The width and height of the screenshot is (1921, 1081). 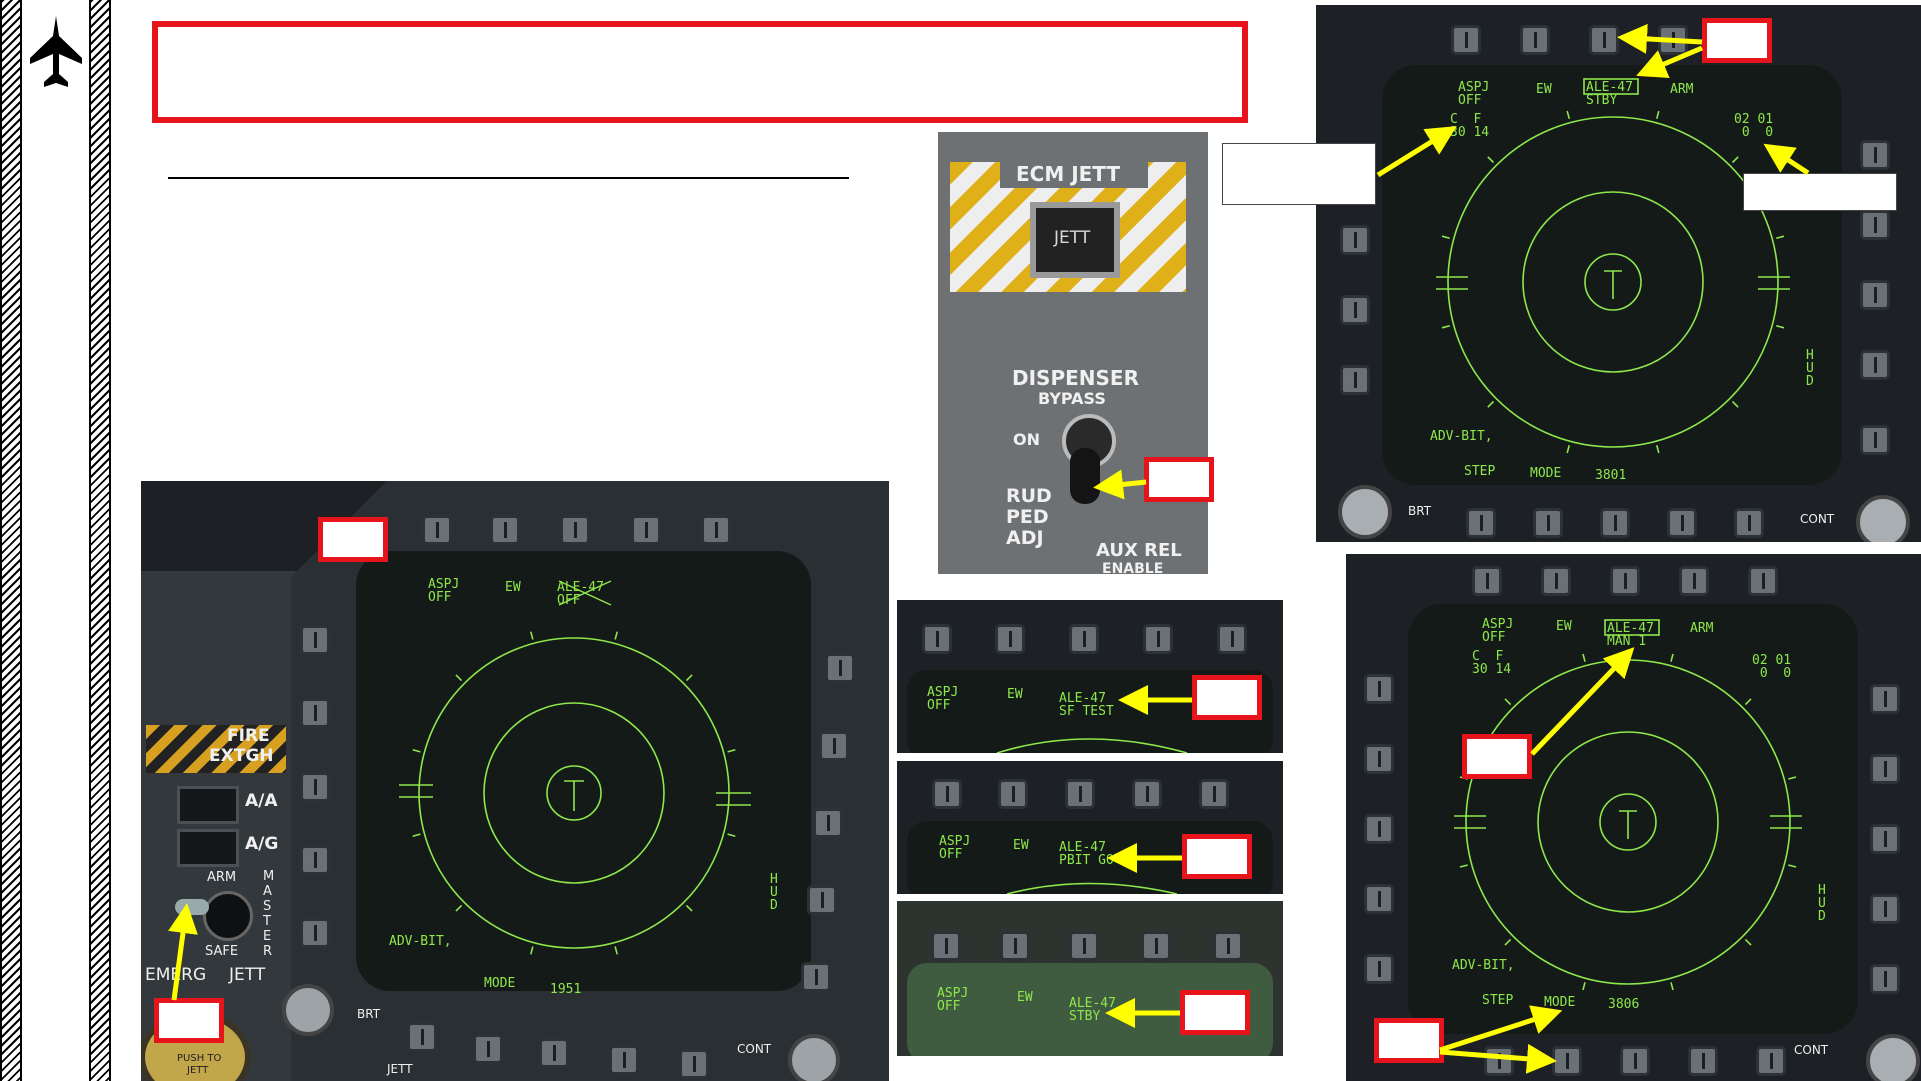 What do you see at coordinates (1609, 94) in the screenshot?
I see `tr-ale47-label: ALE-47 STBY` at bounding box center [1609, 94].